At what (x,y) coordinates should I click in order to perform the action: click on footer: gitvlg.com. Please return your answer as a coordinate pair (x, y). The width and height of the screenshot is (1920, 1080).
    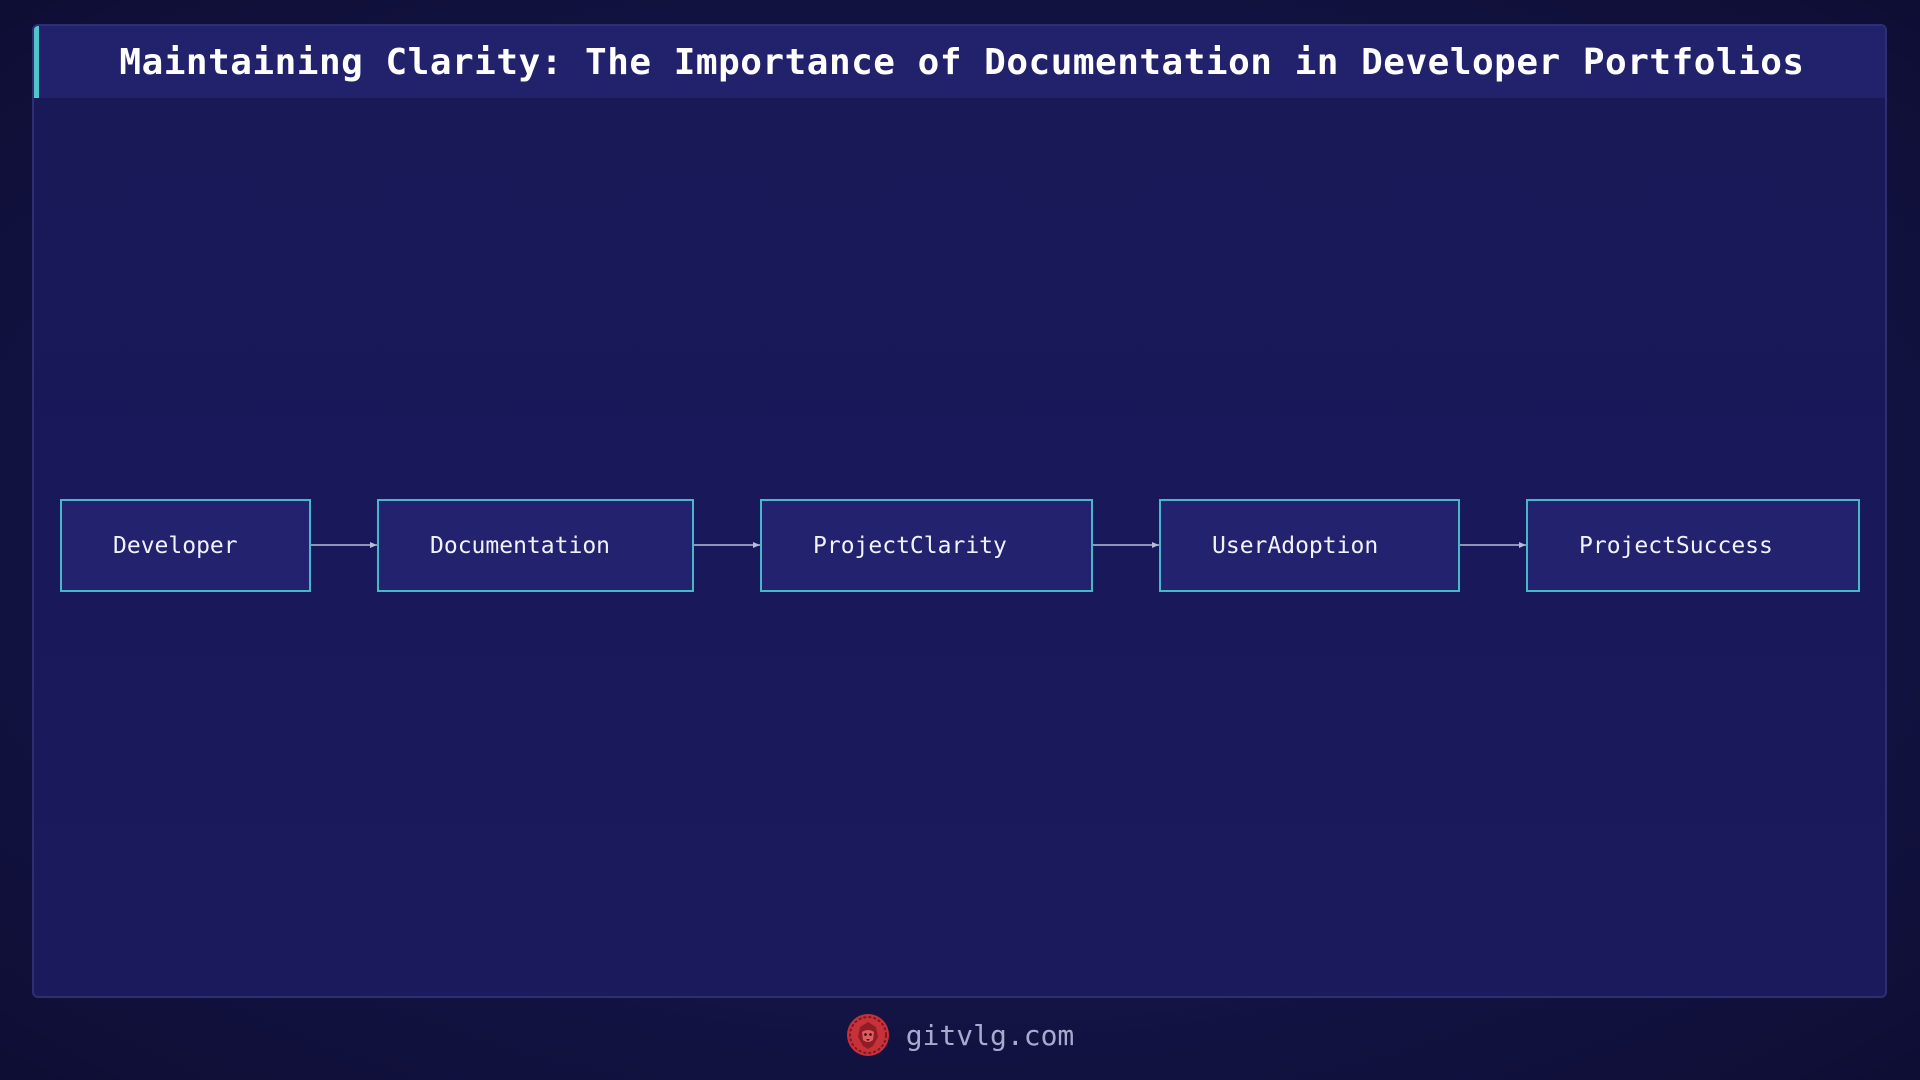
    Looking at the image, I should click on (960, 1035).